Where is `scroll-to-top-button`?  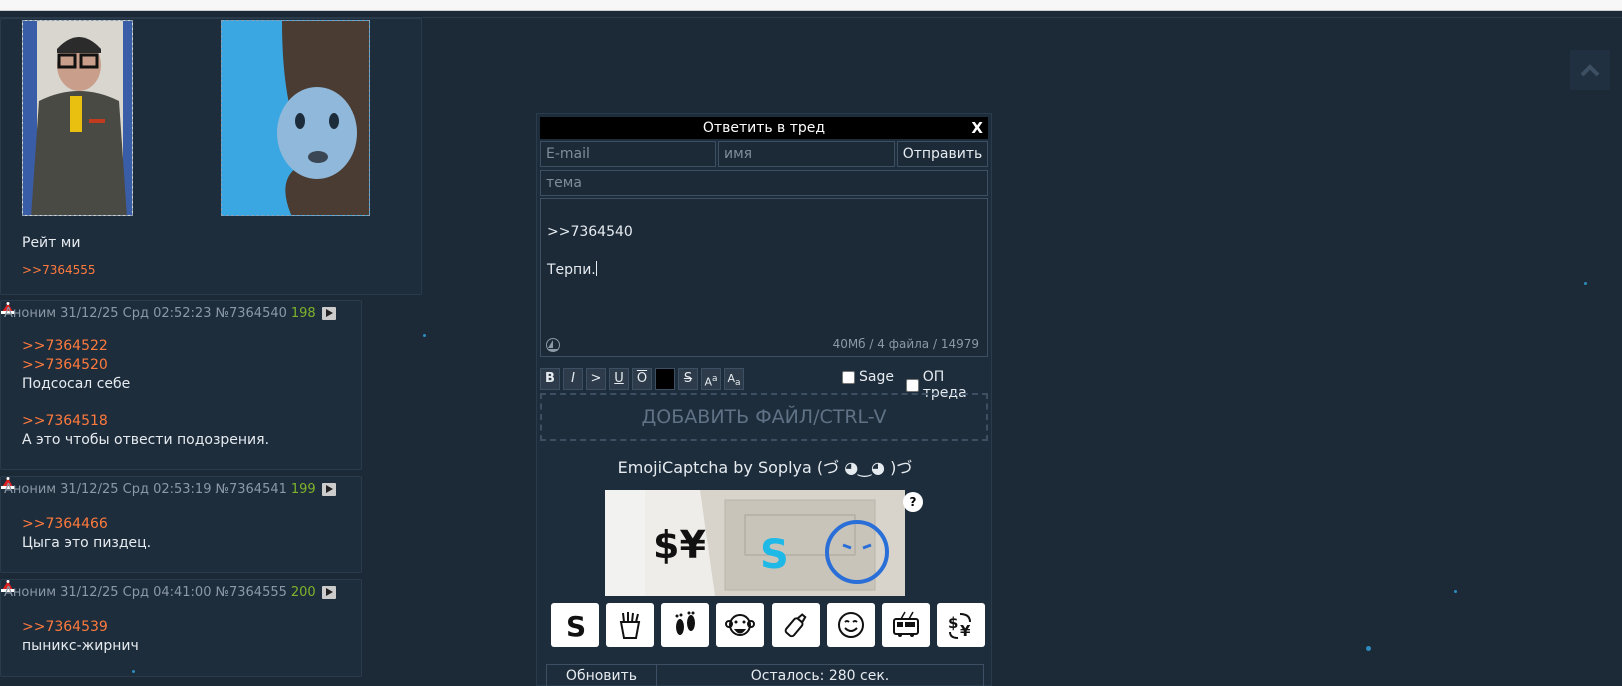
scroll-to-top-button is located at coordinates (1590, 70).